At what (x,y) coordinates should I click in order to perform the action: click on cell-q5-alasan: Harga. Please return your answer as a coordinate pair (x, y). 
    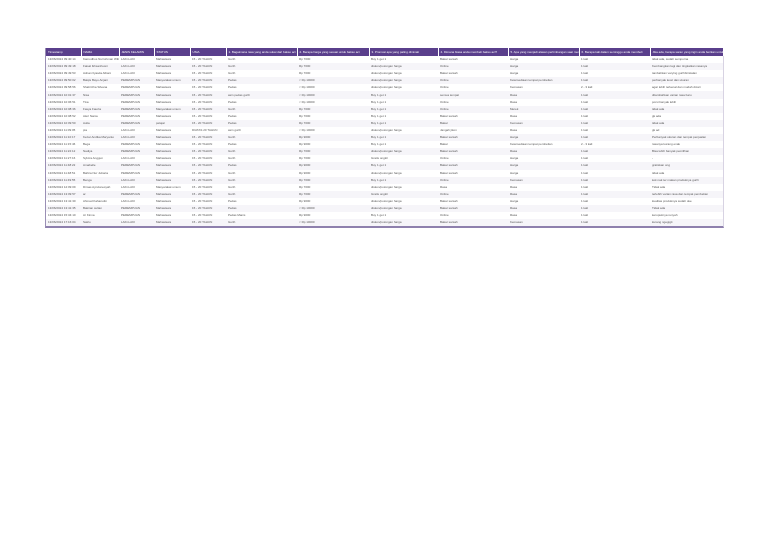
    Looking at the image, I should click on (543, 166).